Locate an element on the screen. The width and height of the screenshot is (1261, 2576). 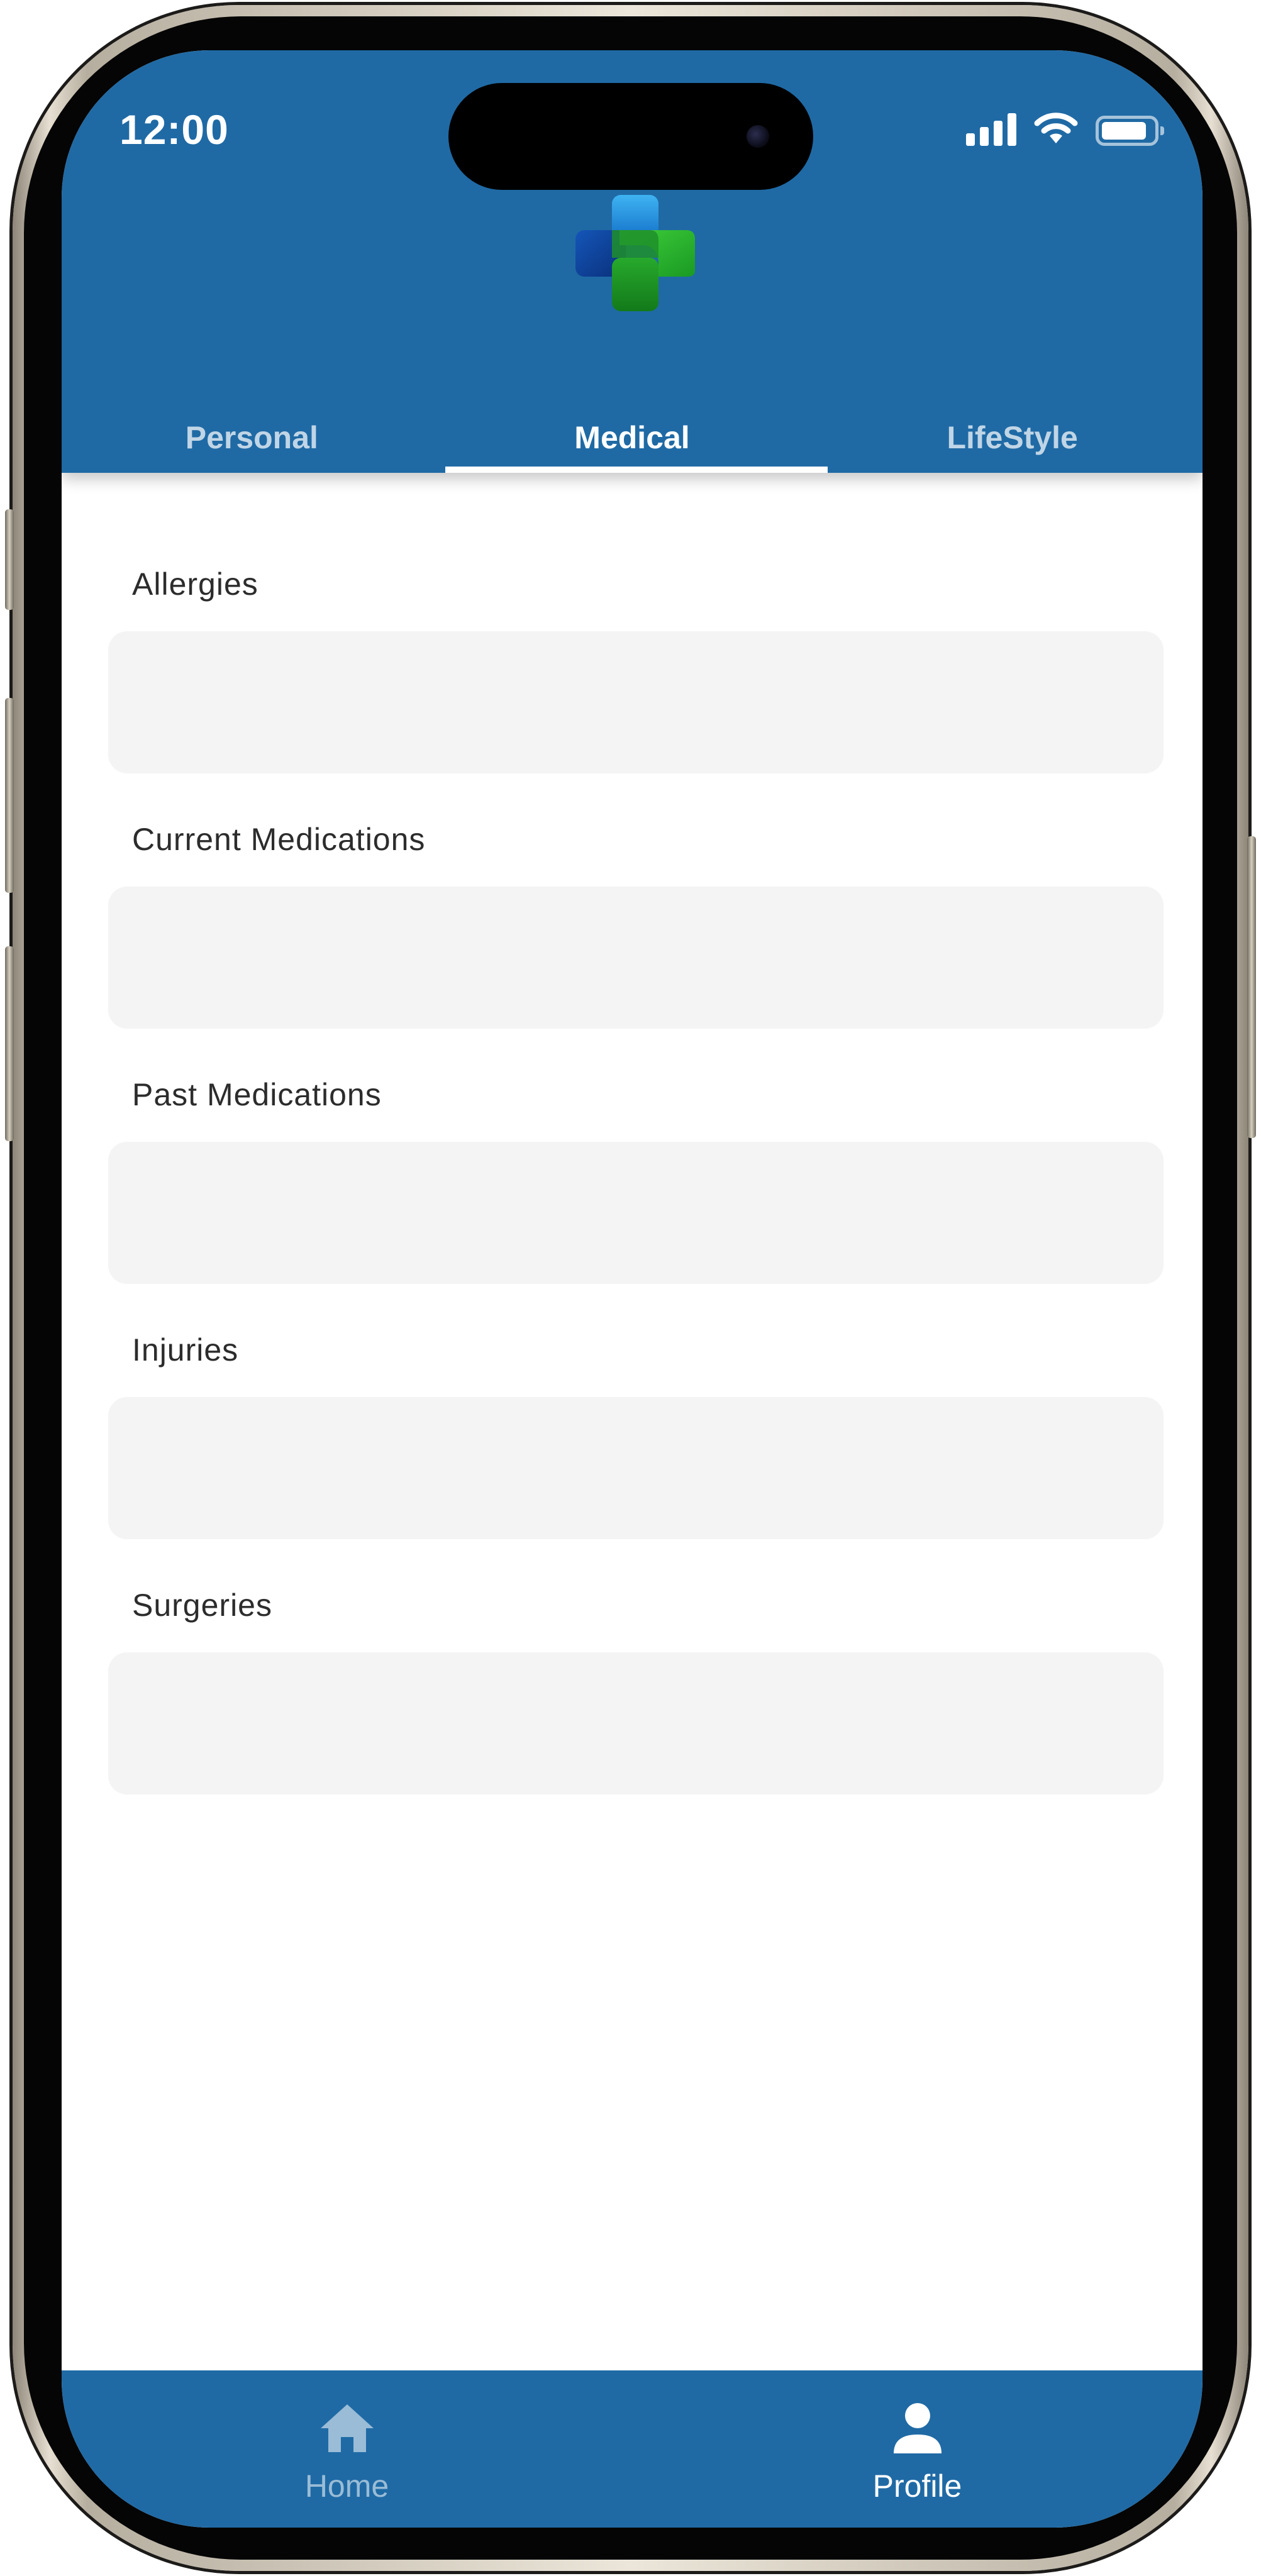
status-time: 12:00 is located at coordinates (174, 129).